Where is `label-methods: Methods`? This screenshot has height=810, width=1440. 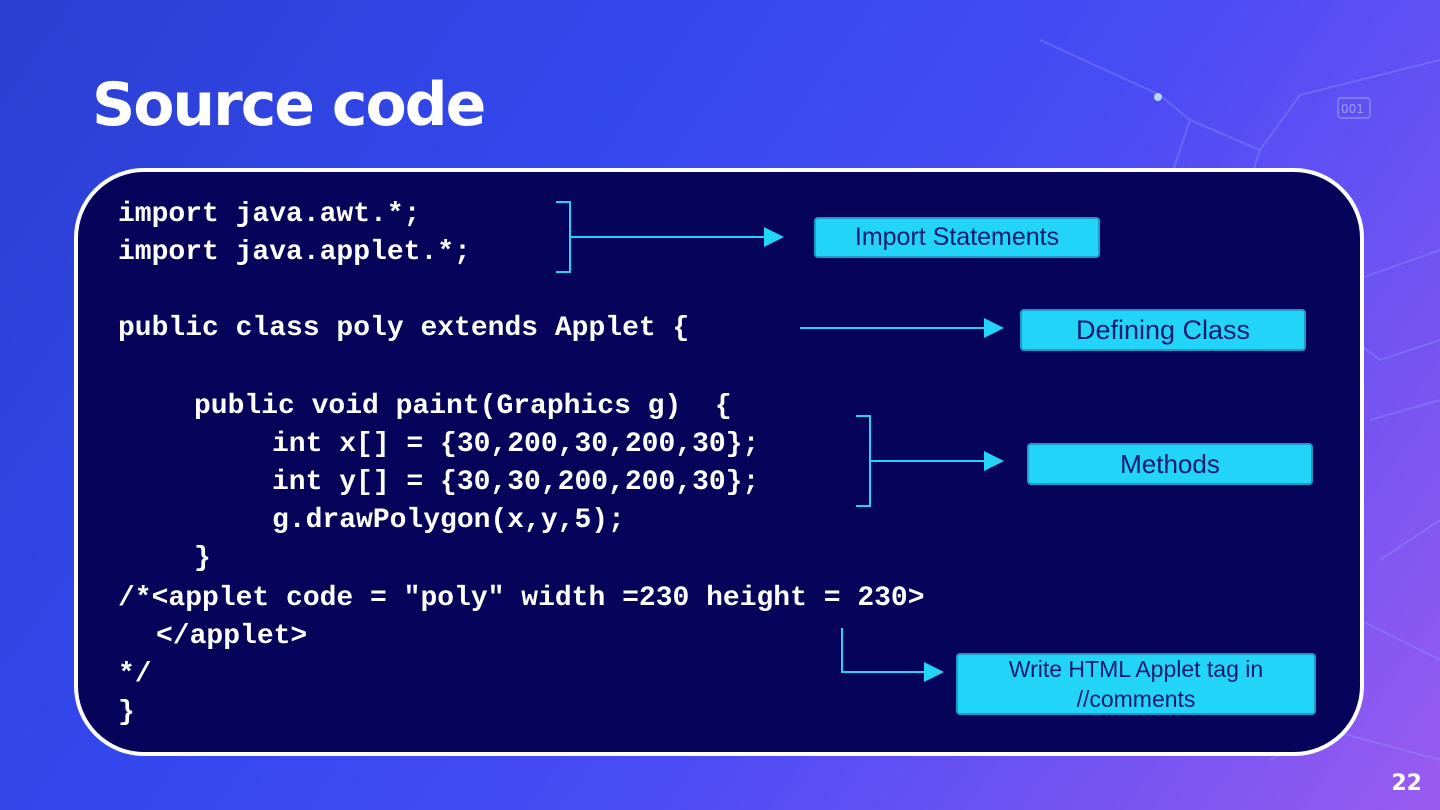
label-methods: Methods is located at coordinates (1170, 464).